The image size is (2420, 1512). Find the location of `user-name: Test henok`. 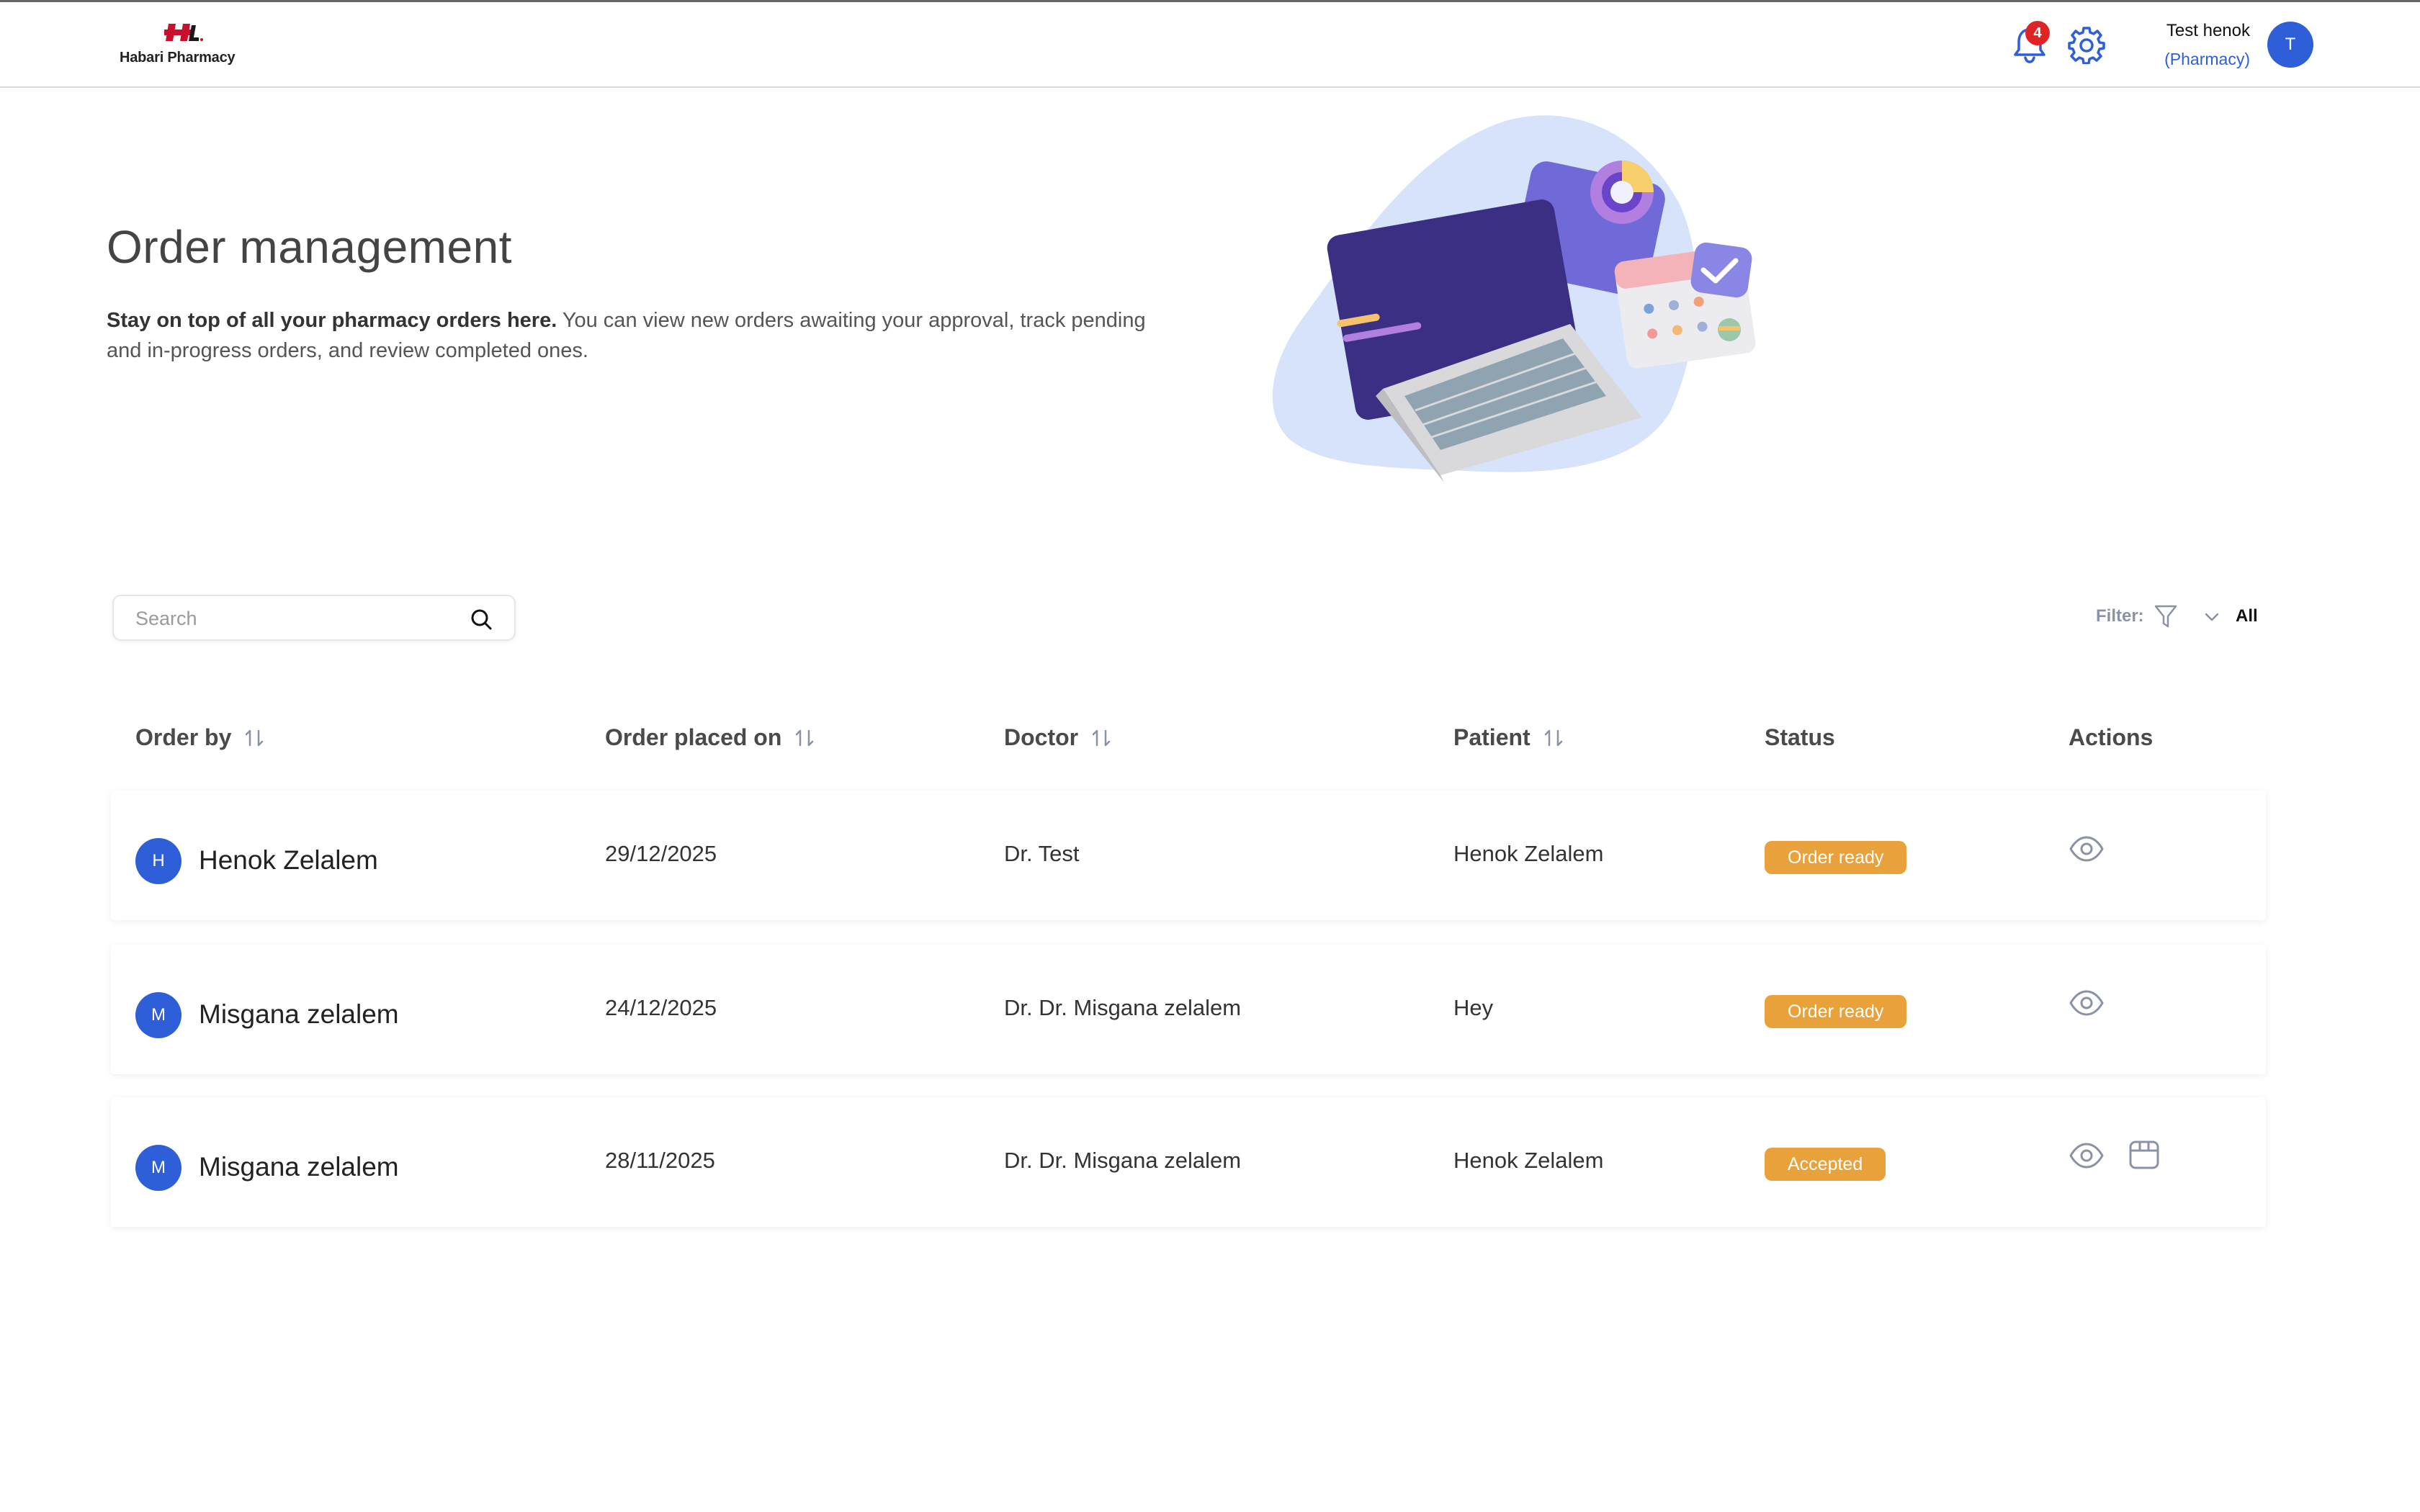

user-name: Test henok is located at coordinates (2208, 30).